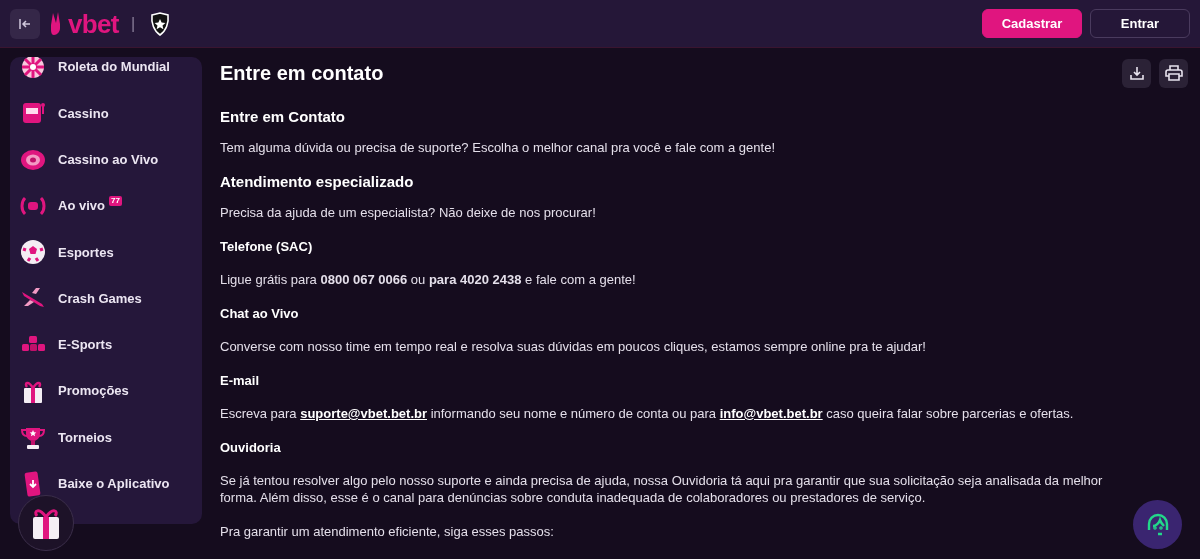 Image resolution: width=1200 pixels, height=559 pixels. I want to click on sidebar-label: E-Sports, so click(85, 345).